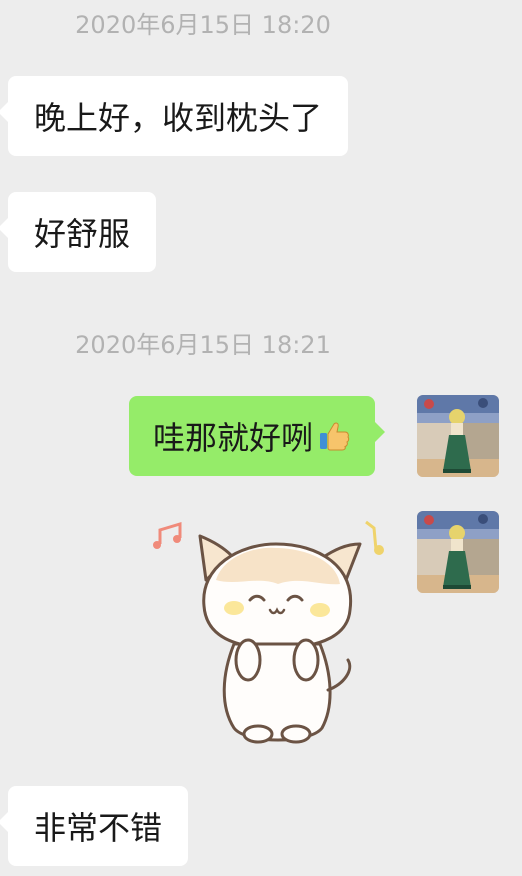 Image resolution: width=522 pixels, height=876 pixels. I want to click on timestamp: 2020年6月15日 18:20, so click(203, 25).